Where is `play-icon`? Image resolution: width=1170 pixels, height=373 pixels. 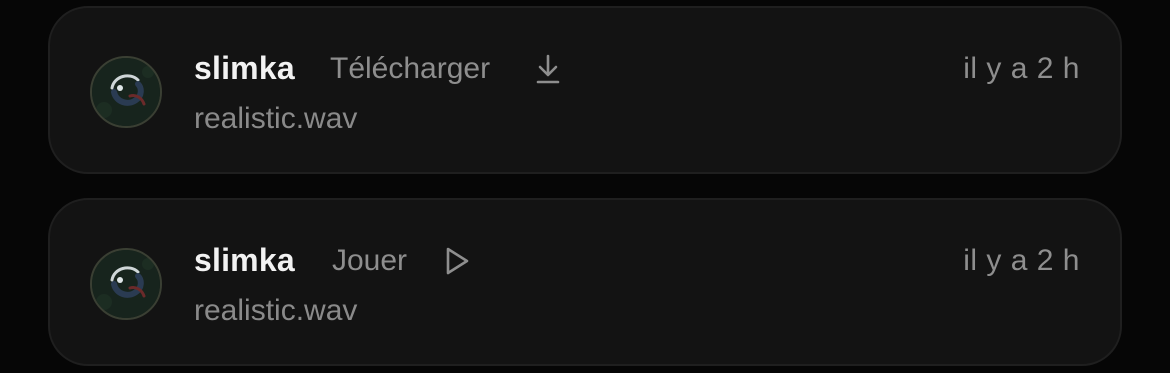
play-icon is located at coordinates (457, 263).